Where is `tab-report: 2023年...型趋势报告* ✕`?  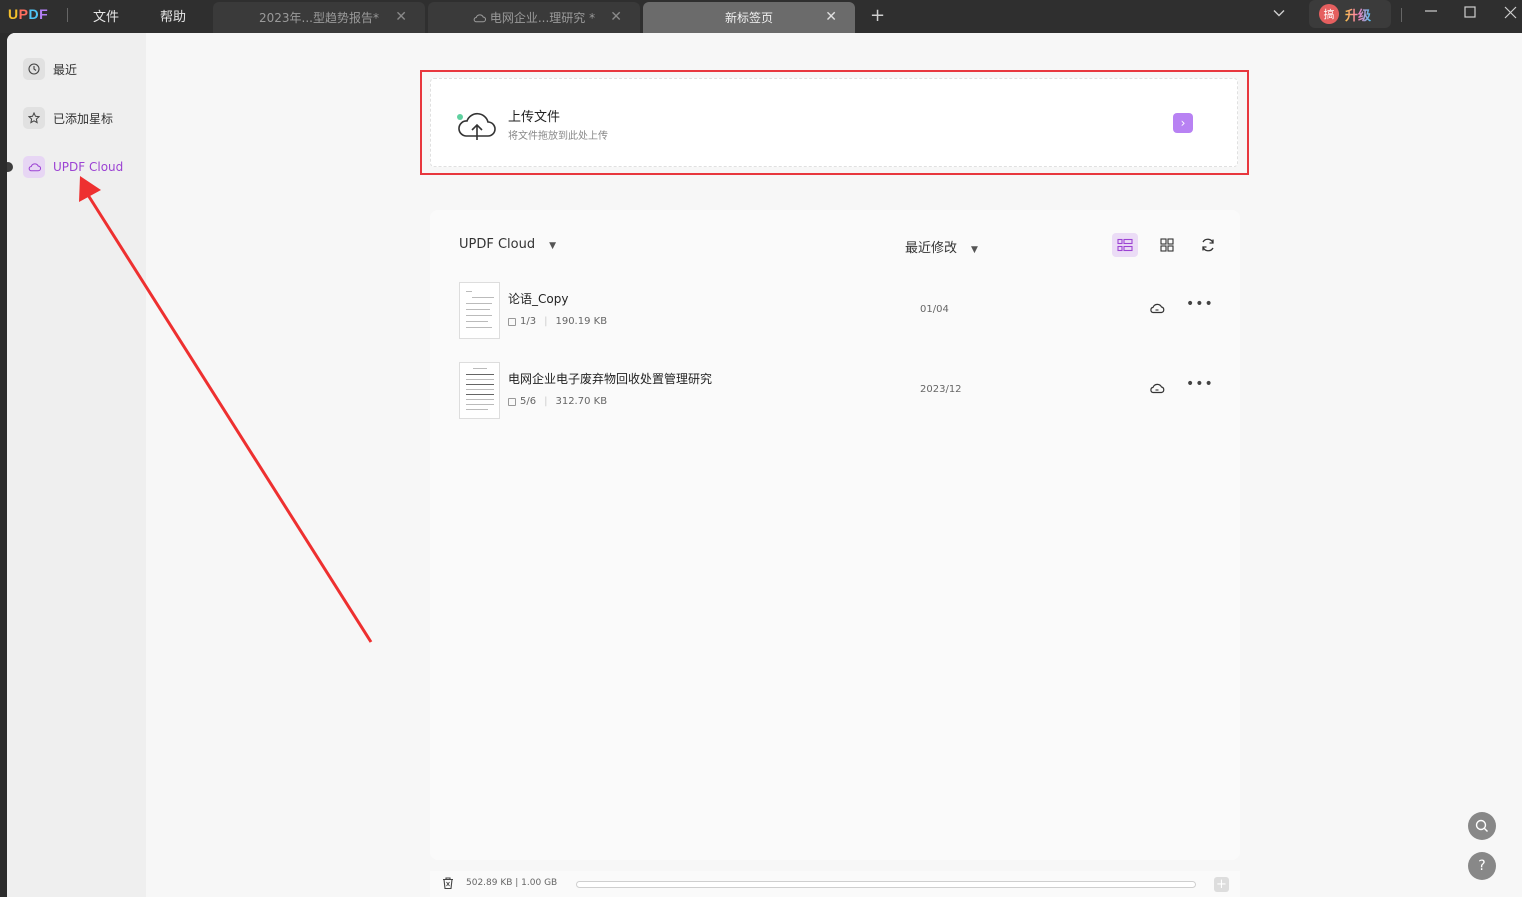
tab-report: 2023年...型趋势报告* ✕ is located at coordinates (319, 17).